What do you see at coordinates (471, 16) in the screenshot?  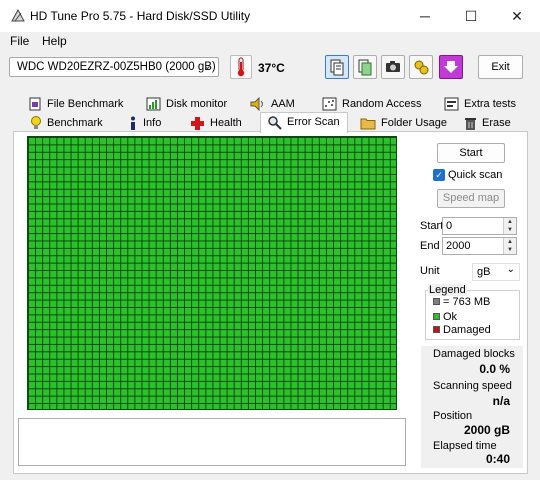 I see `maximize-button: ☐` at bounding box center [471, 16].